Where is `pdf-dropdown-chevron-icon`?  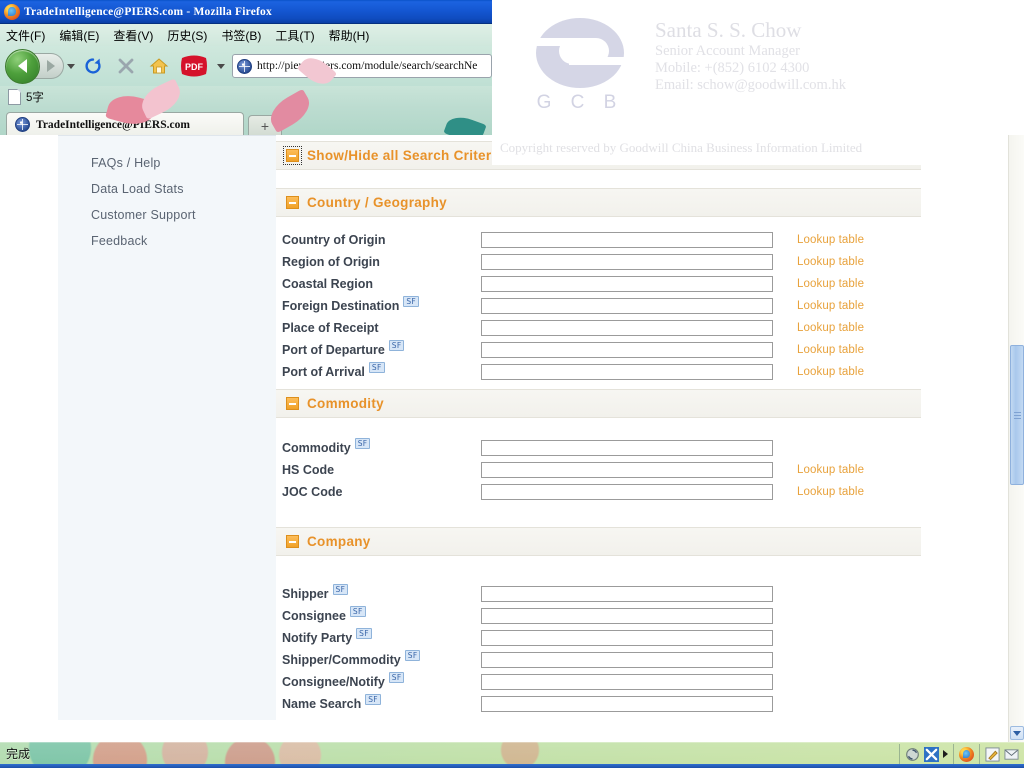
pdf-dropdown-chevron-icon is located at coordinates (221, 66).